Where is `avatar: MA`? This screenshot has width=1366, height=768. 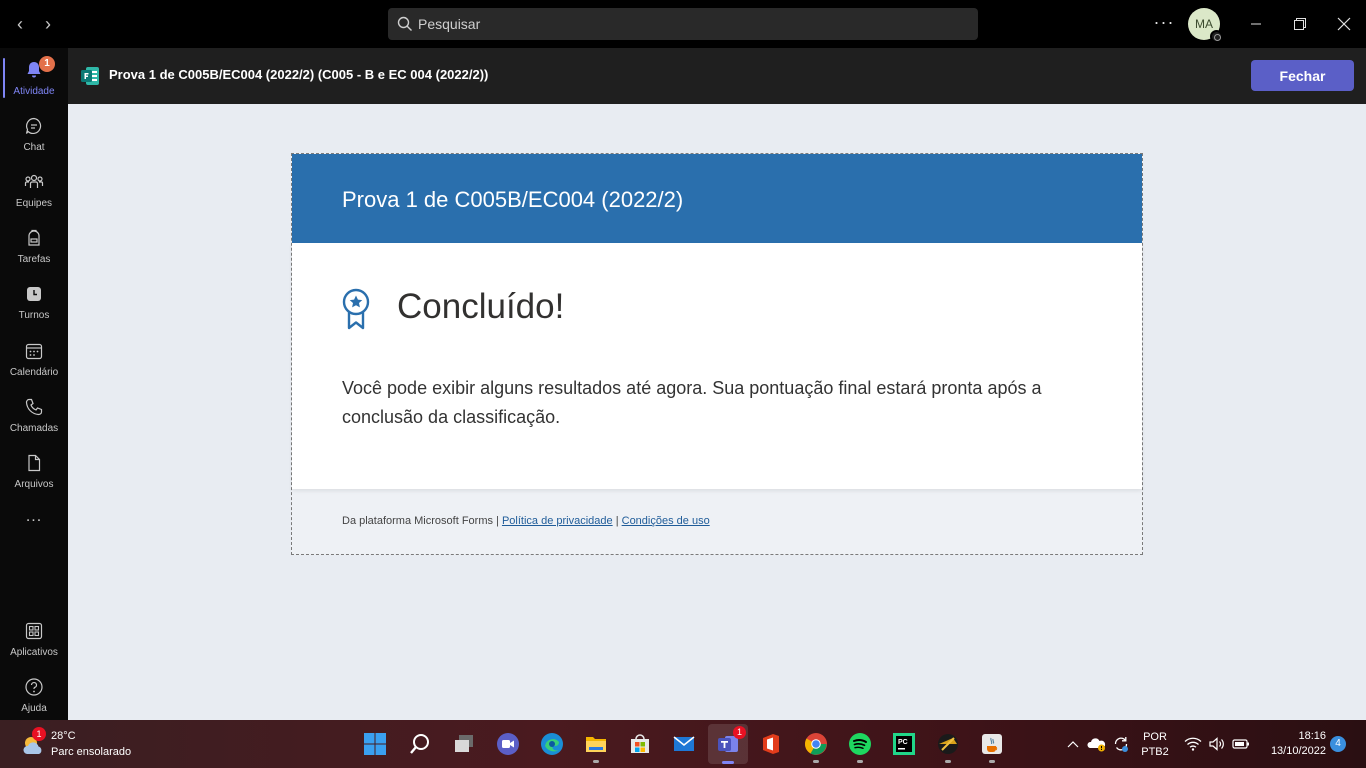
avatar: MA is located at coordinates (1205, 25).